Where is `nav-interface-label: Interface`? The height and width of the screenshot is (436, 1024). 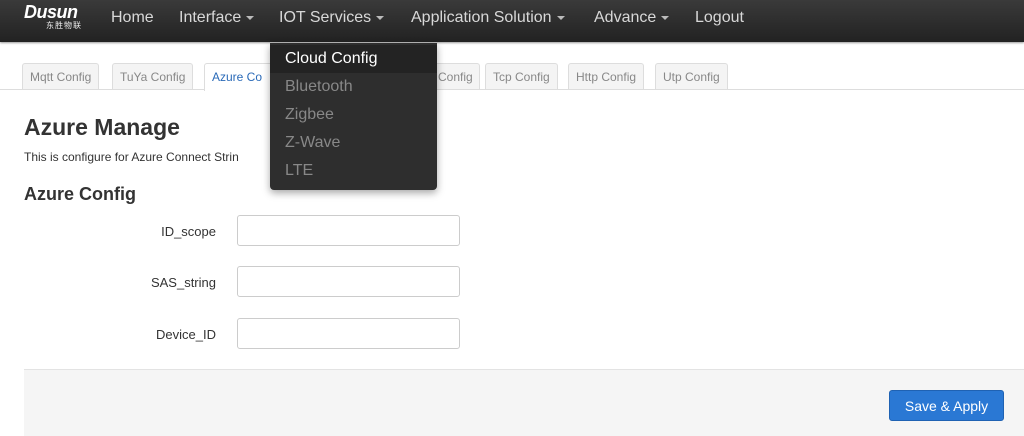 nav-interface-label: Interface is located at coordinates (210, 17).